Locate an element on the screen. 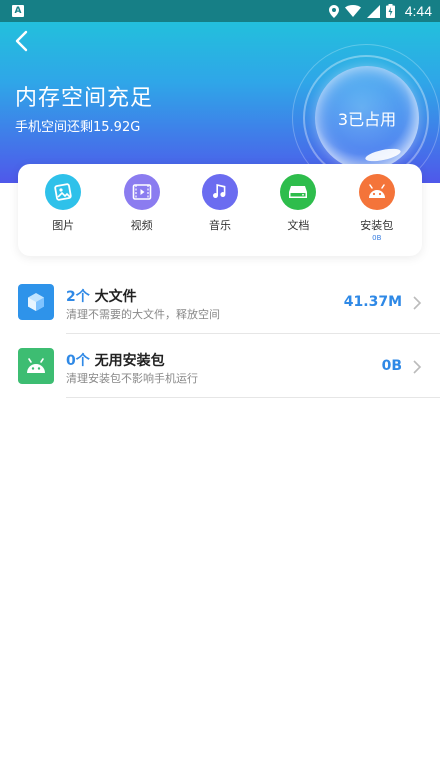  category-card: 图片 视频 音乐 文档 安装包 0B is located at coordinates (220, 210).